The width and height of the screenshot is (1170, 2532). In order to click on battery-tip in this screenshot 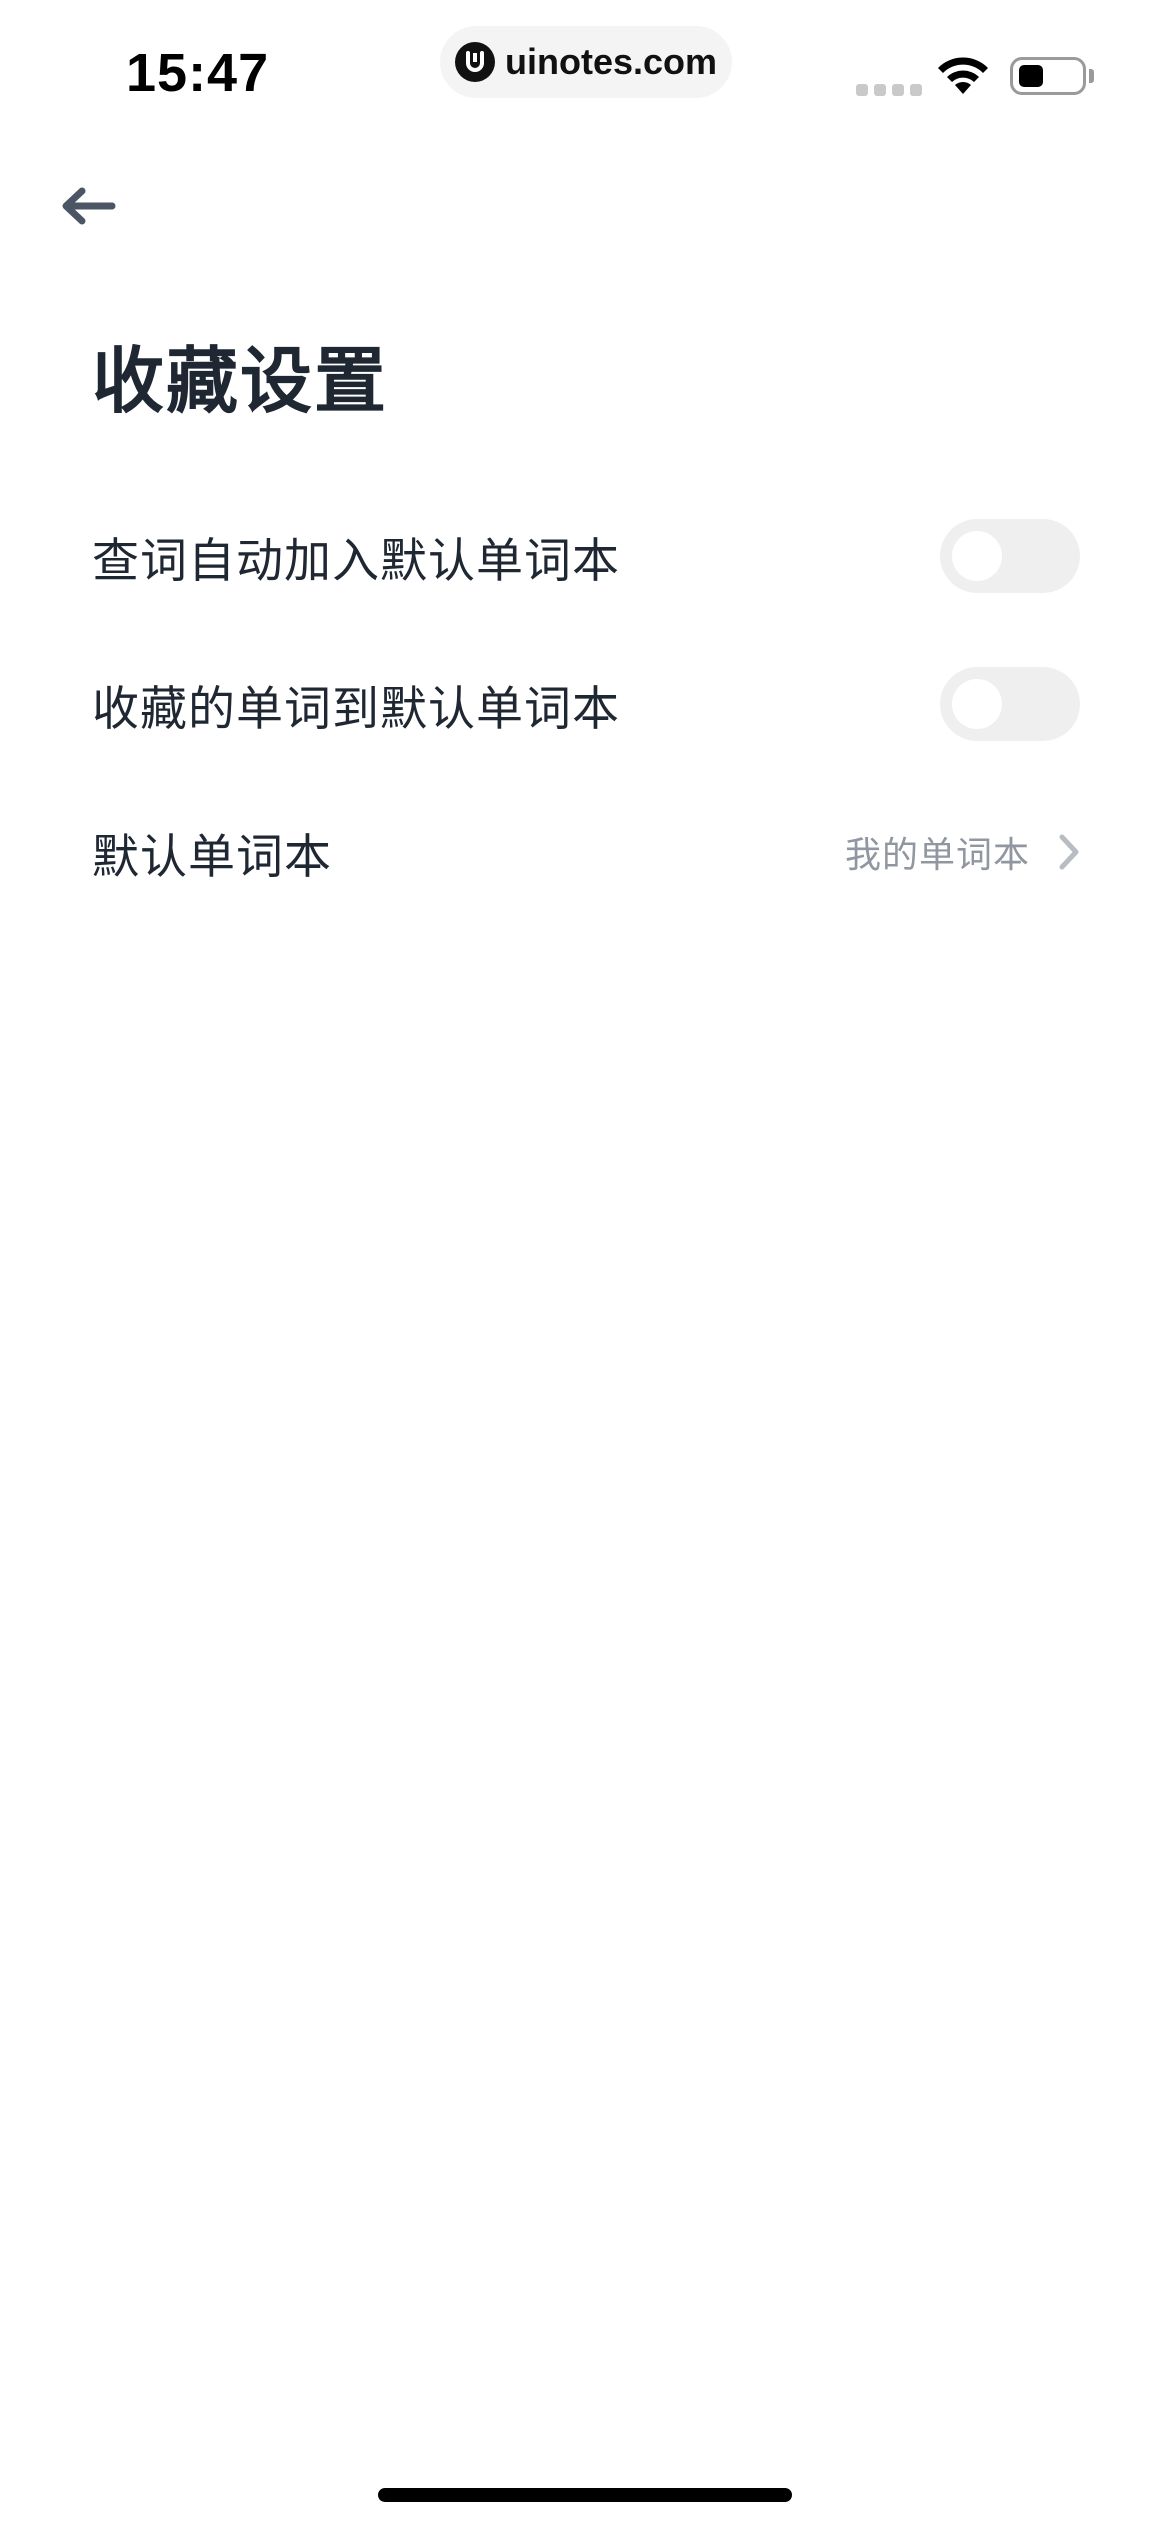, I will do `click(1091, 76)`.